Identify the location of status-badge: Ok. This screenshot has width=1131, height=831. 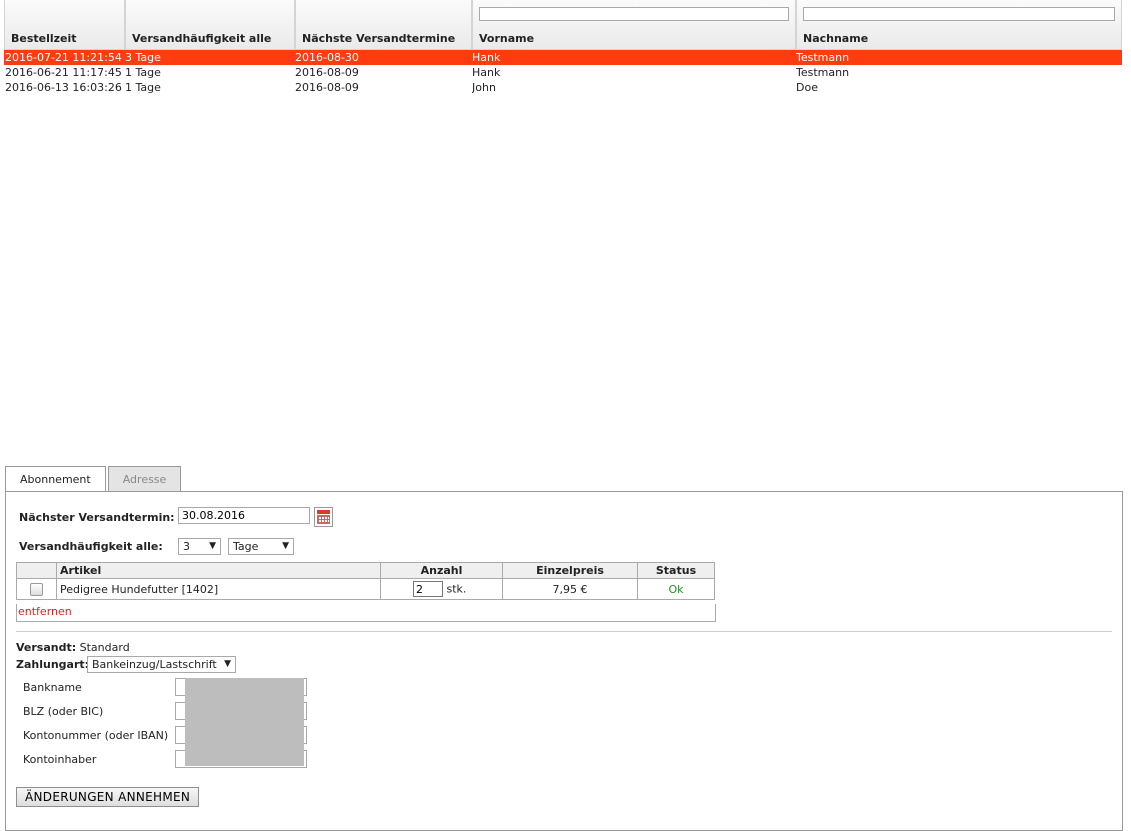
(676, 589).